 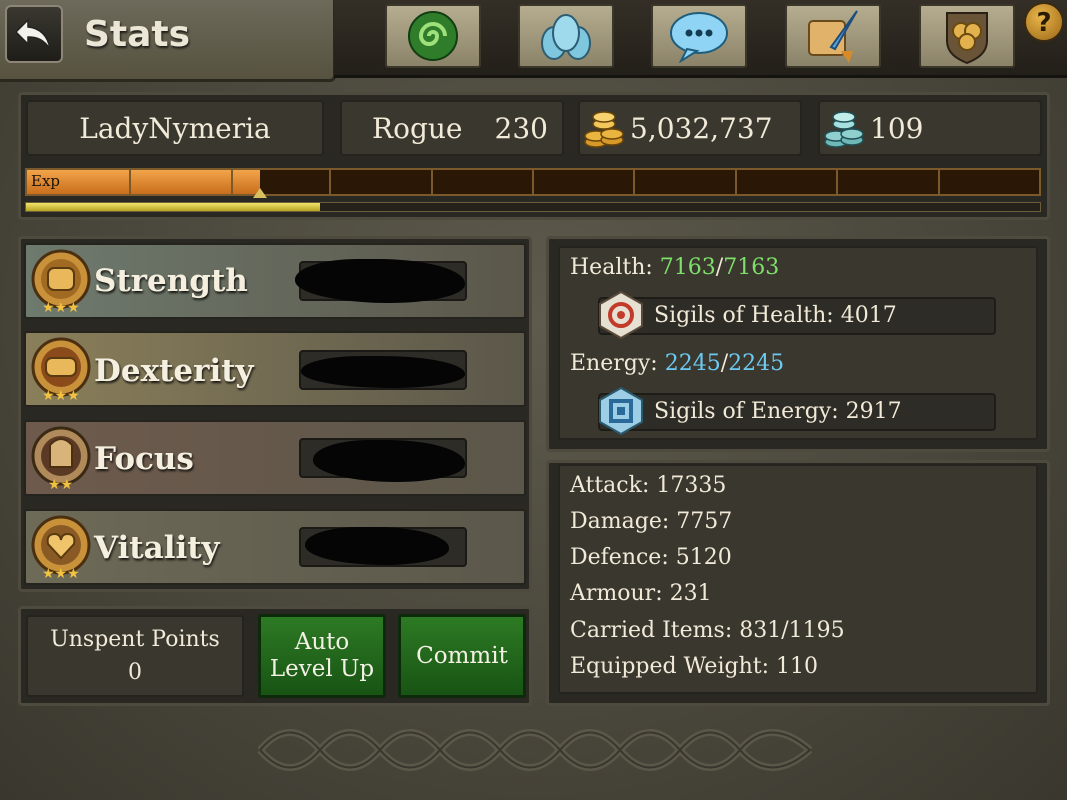 I want to click on strength-fist-icon: ★★★, so click(x=61, y=281).